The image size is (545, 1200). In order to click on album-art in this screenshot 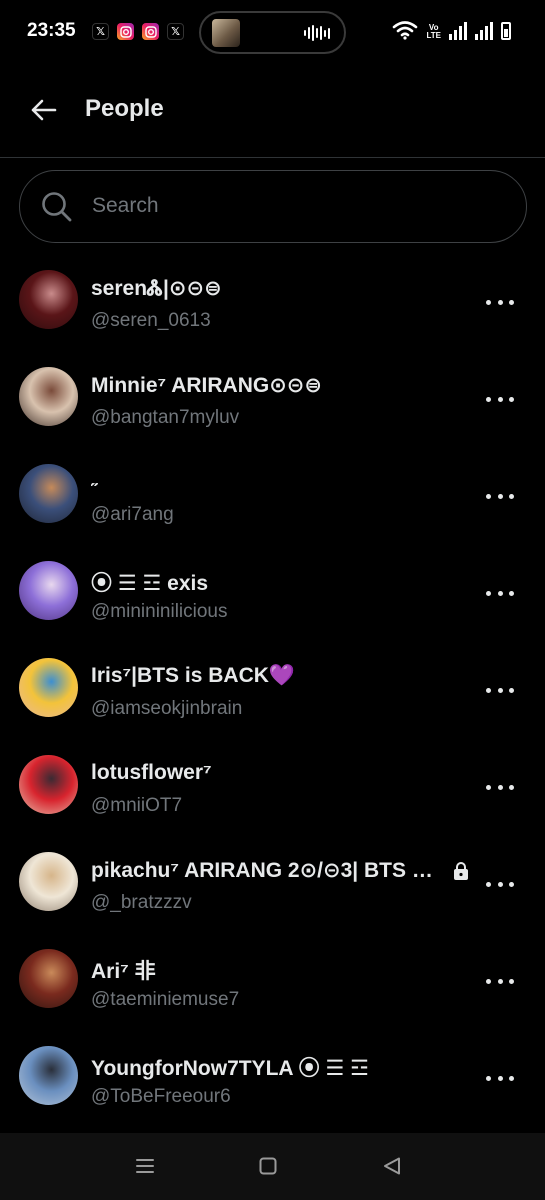, I will do `click(226, 33)`.